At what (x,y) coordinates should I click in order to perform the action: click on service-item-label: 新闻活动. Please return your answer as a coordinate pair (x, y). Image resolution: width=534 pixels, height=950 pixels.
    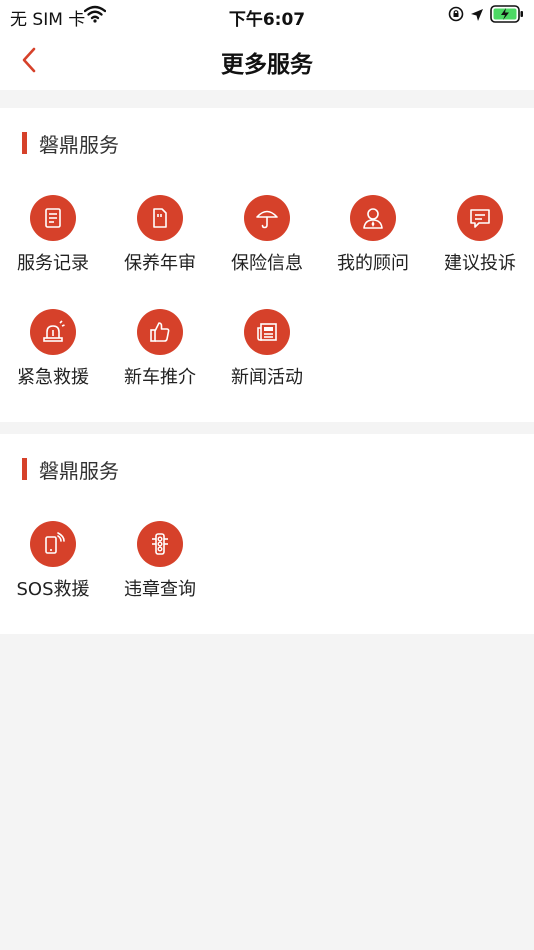
    Looking at the image, I should click on (267, 377).